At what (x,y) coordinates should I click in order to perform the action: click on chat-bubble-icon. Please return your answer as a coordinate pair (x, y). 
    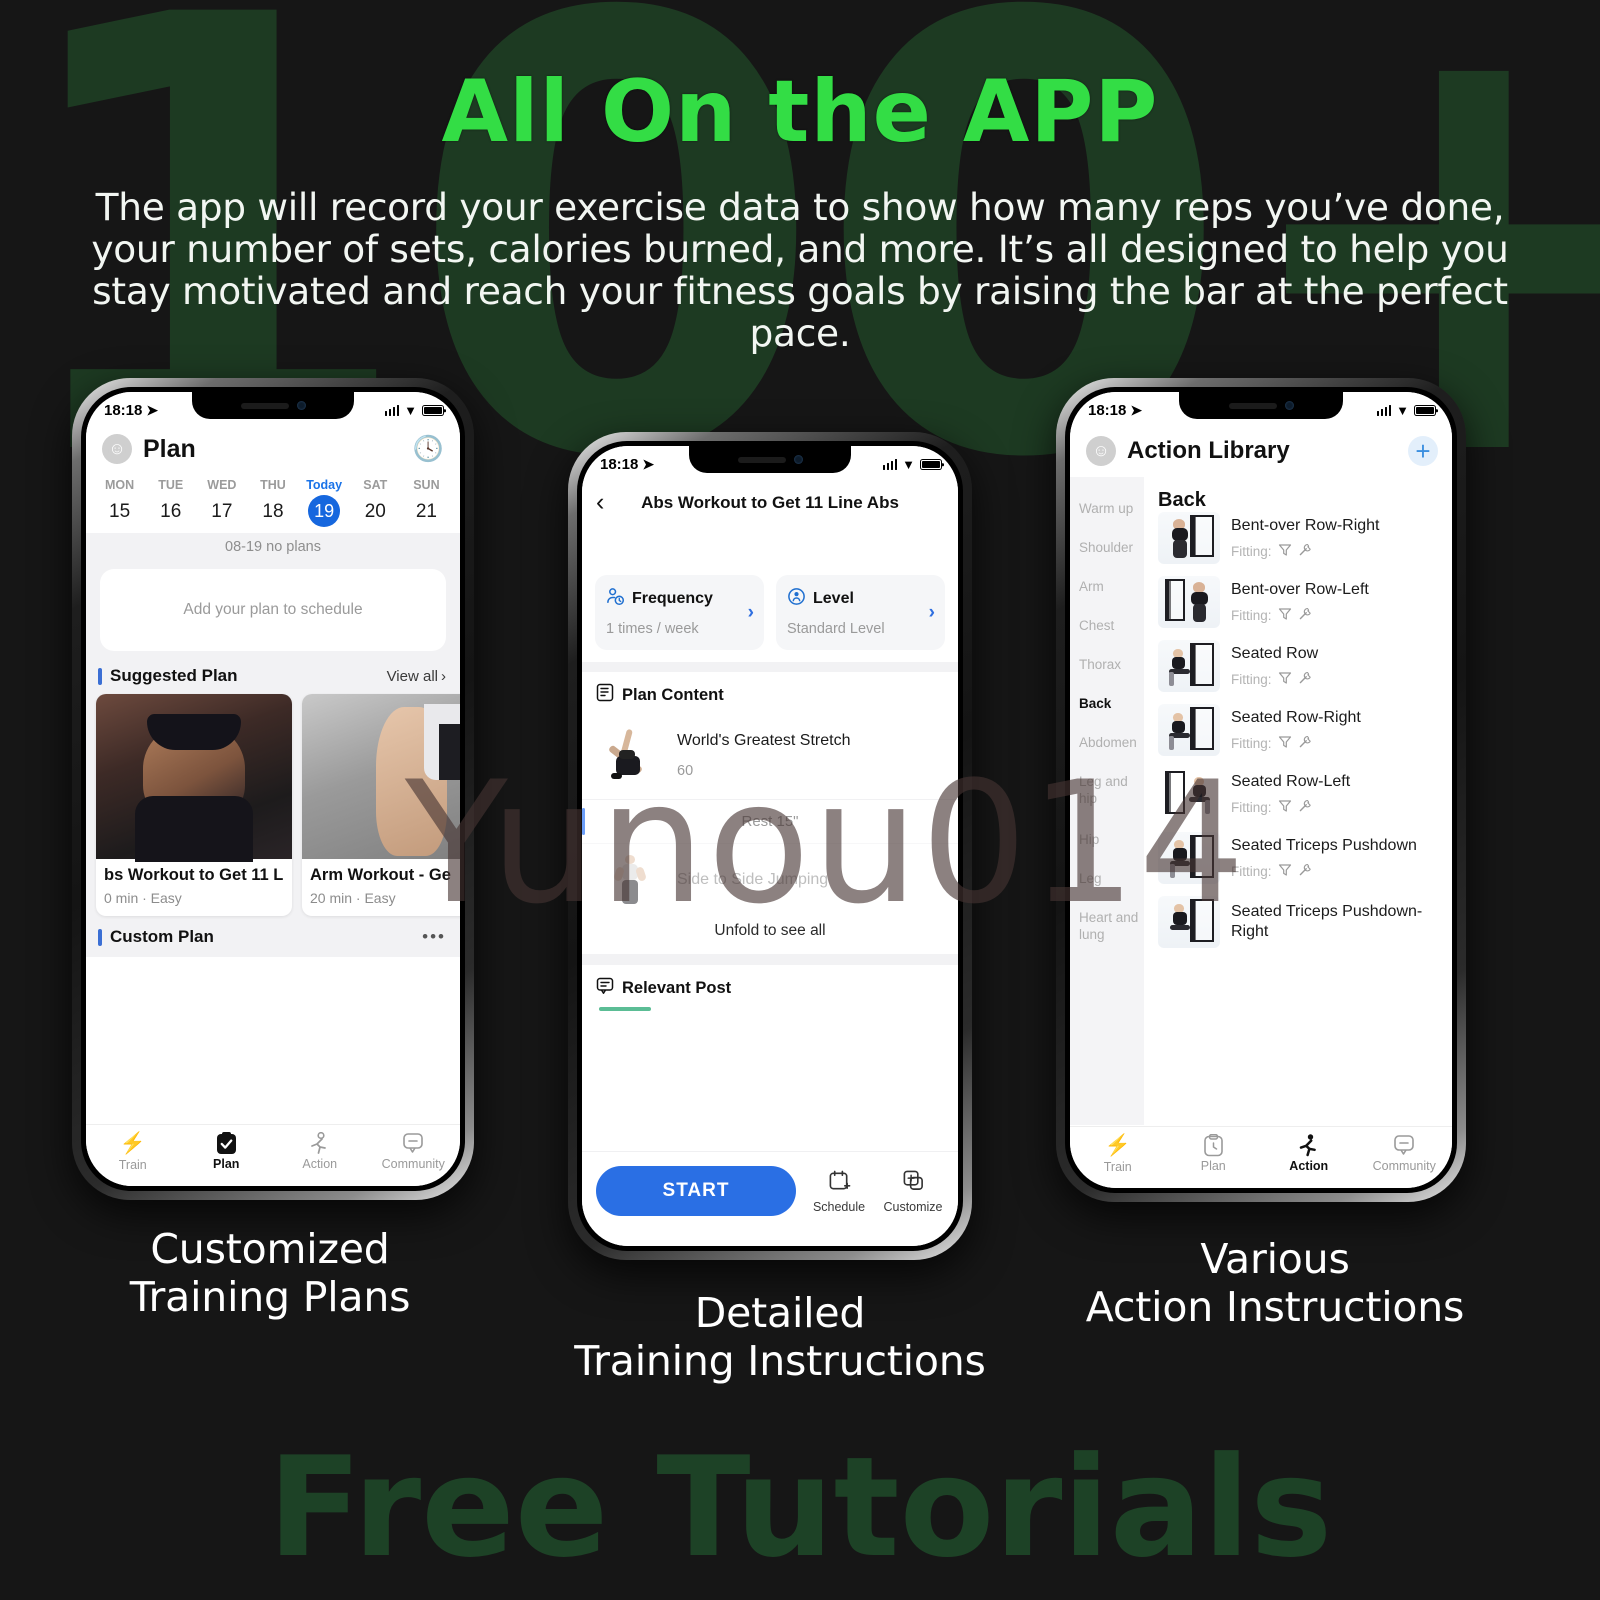
    Looking at the image, I should click on (414, 1143).